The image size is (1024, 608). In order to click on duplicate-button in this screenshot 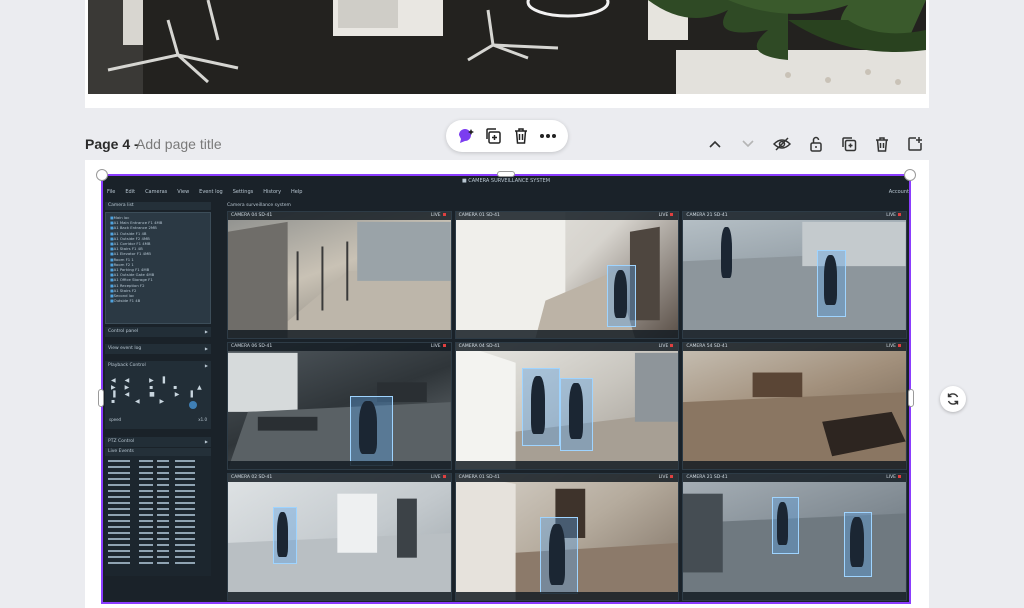, I will do `click(493, 136)`.